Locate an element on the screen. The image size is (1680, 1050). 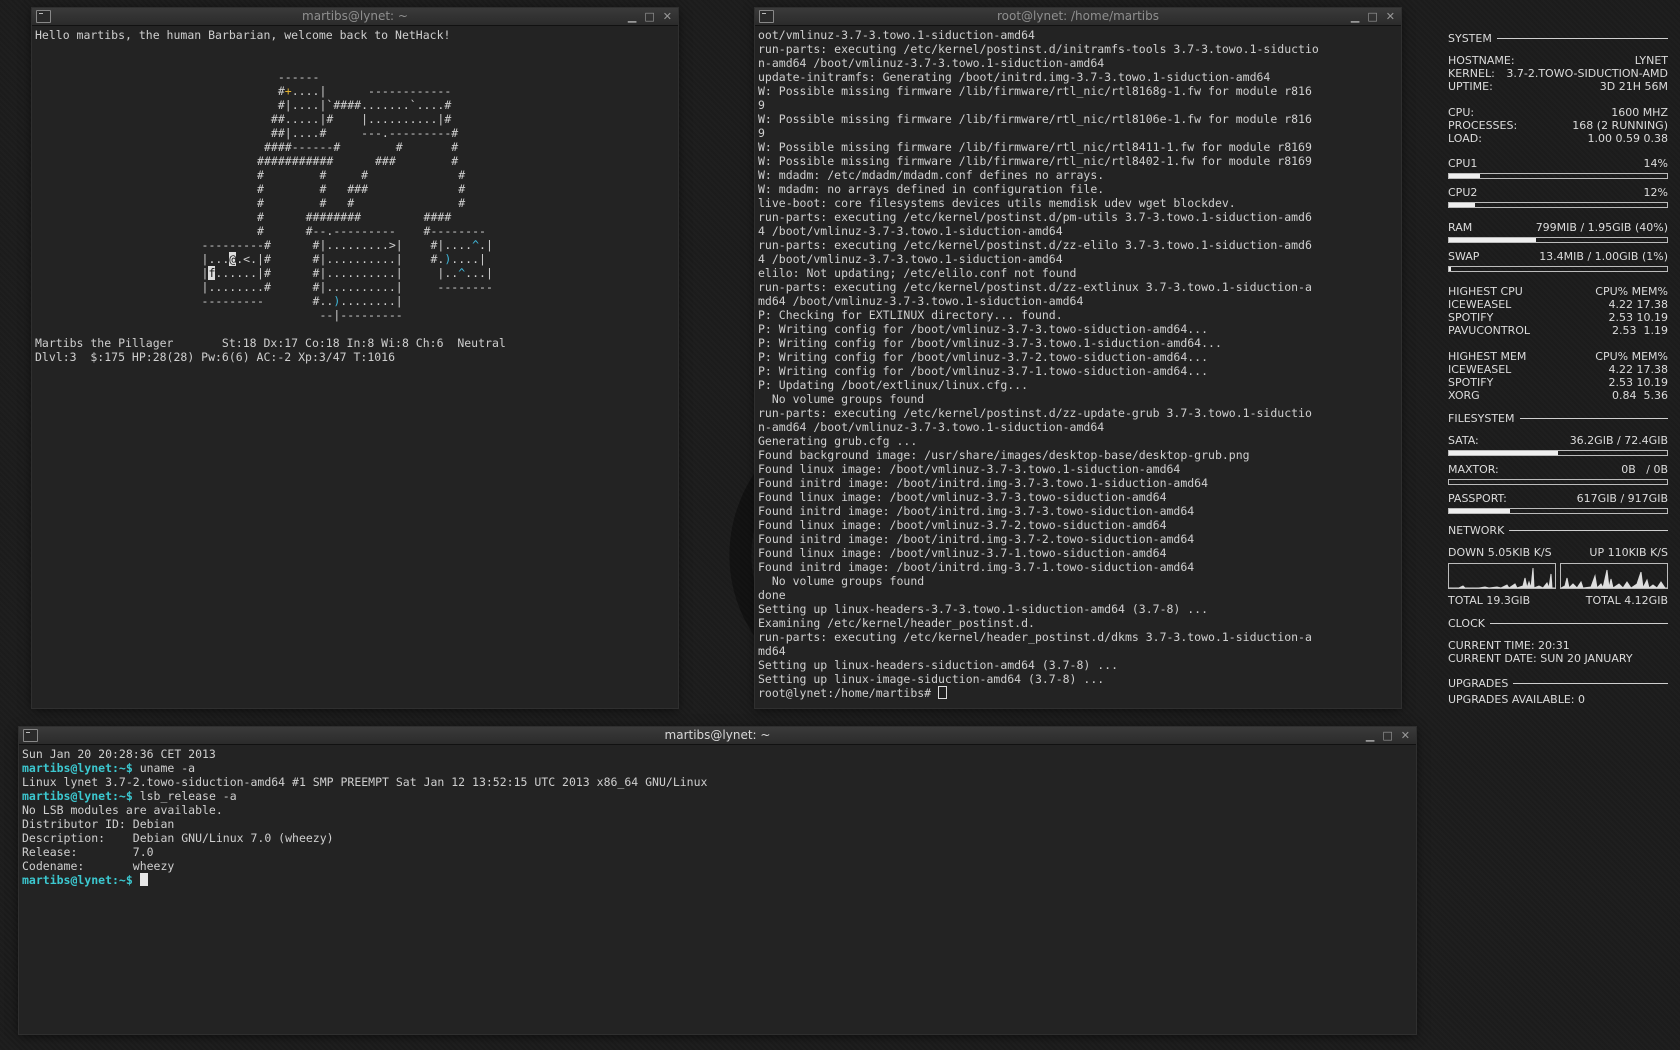
hostname-row: HOSTNAME: LYNET is located at coordinates (1558, 60).